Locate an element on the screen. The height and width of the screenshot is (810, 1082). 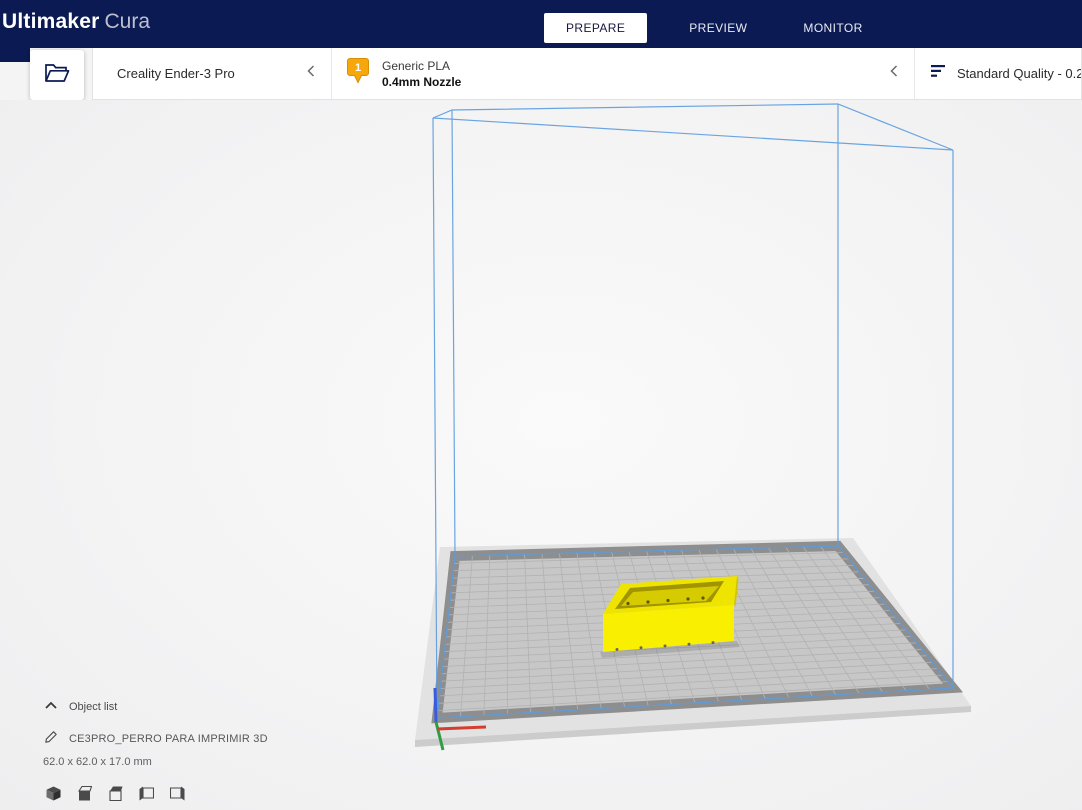
pencil-icon is located at coordinates (51, 738).